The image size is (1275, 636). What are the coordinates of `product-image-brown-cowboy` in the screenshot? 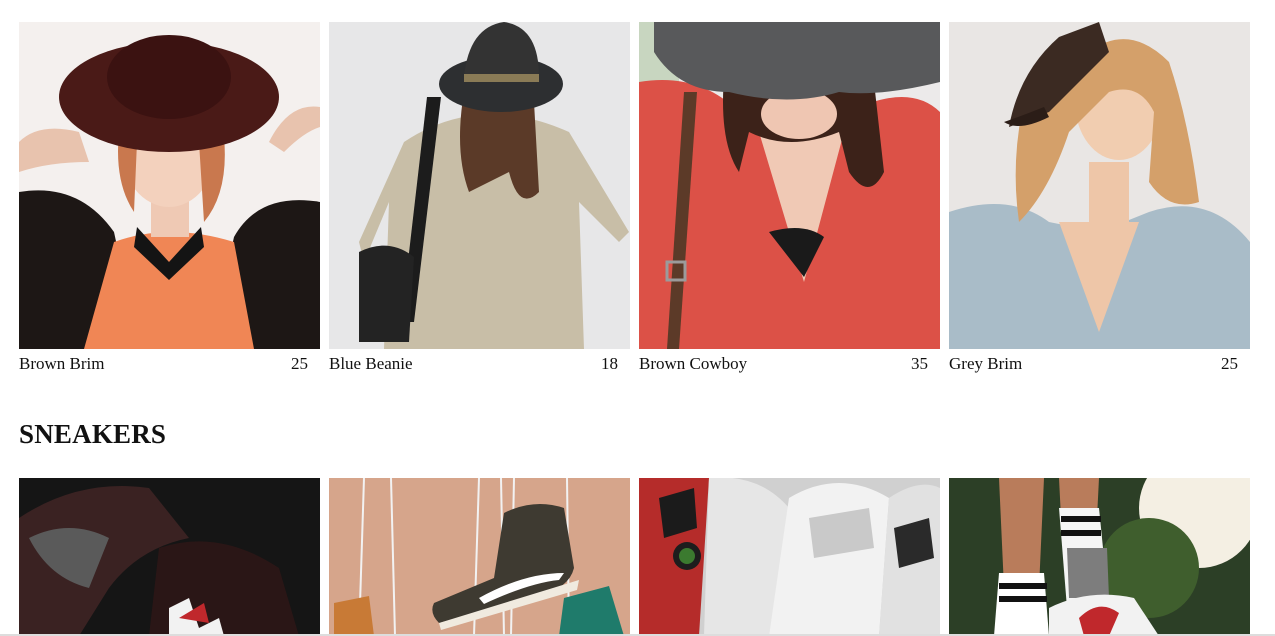 It's located at (789, 185).